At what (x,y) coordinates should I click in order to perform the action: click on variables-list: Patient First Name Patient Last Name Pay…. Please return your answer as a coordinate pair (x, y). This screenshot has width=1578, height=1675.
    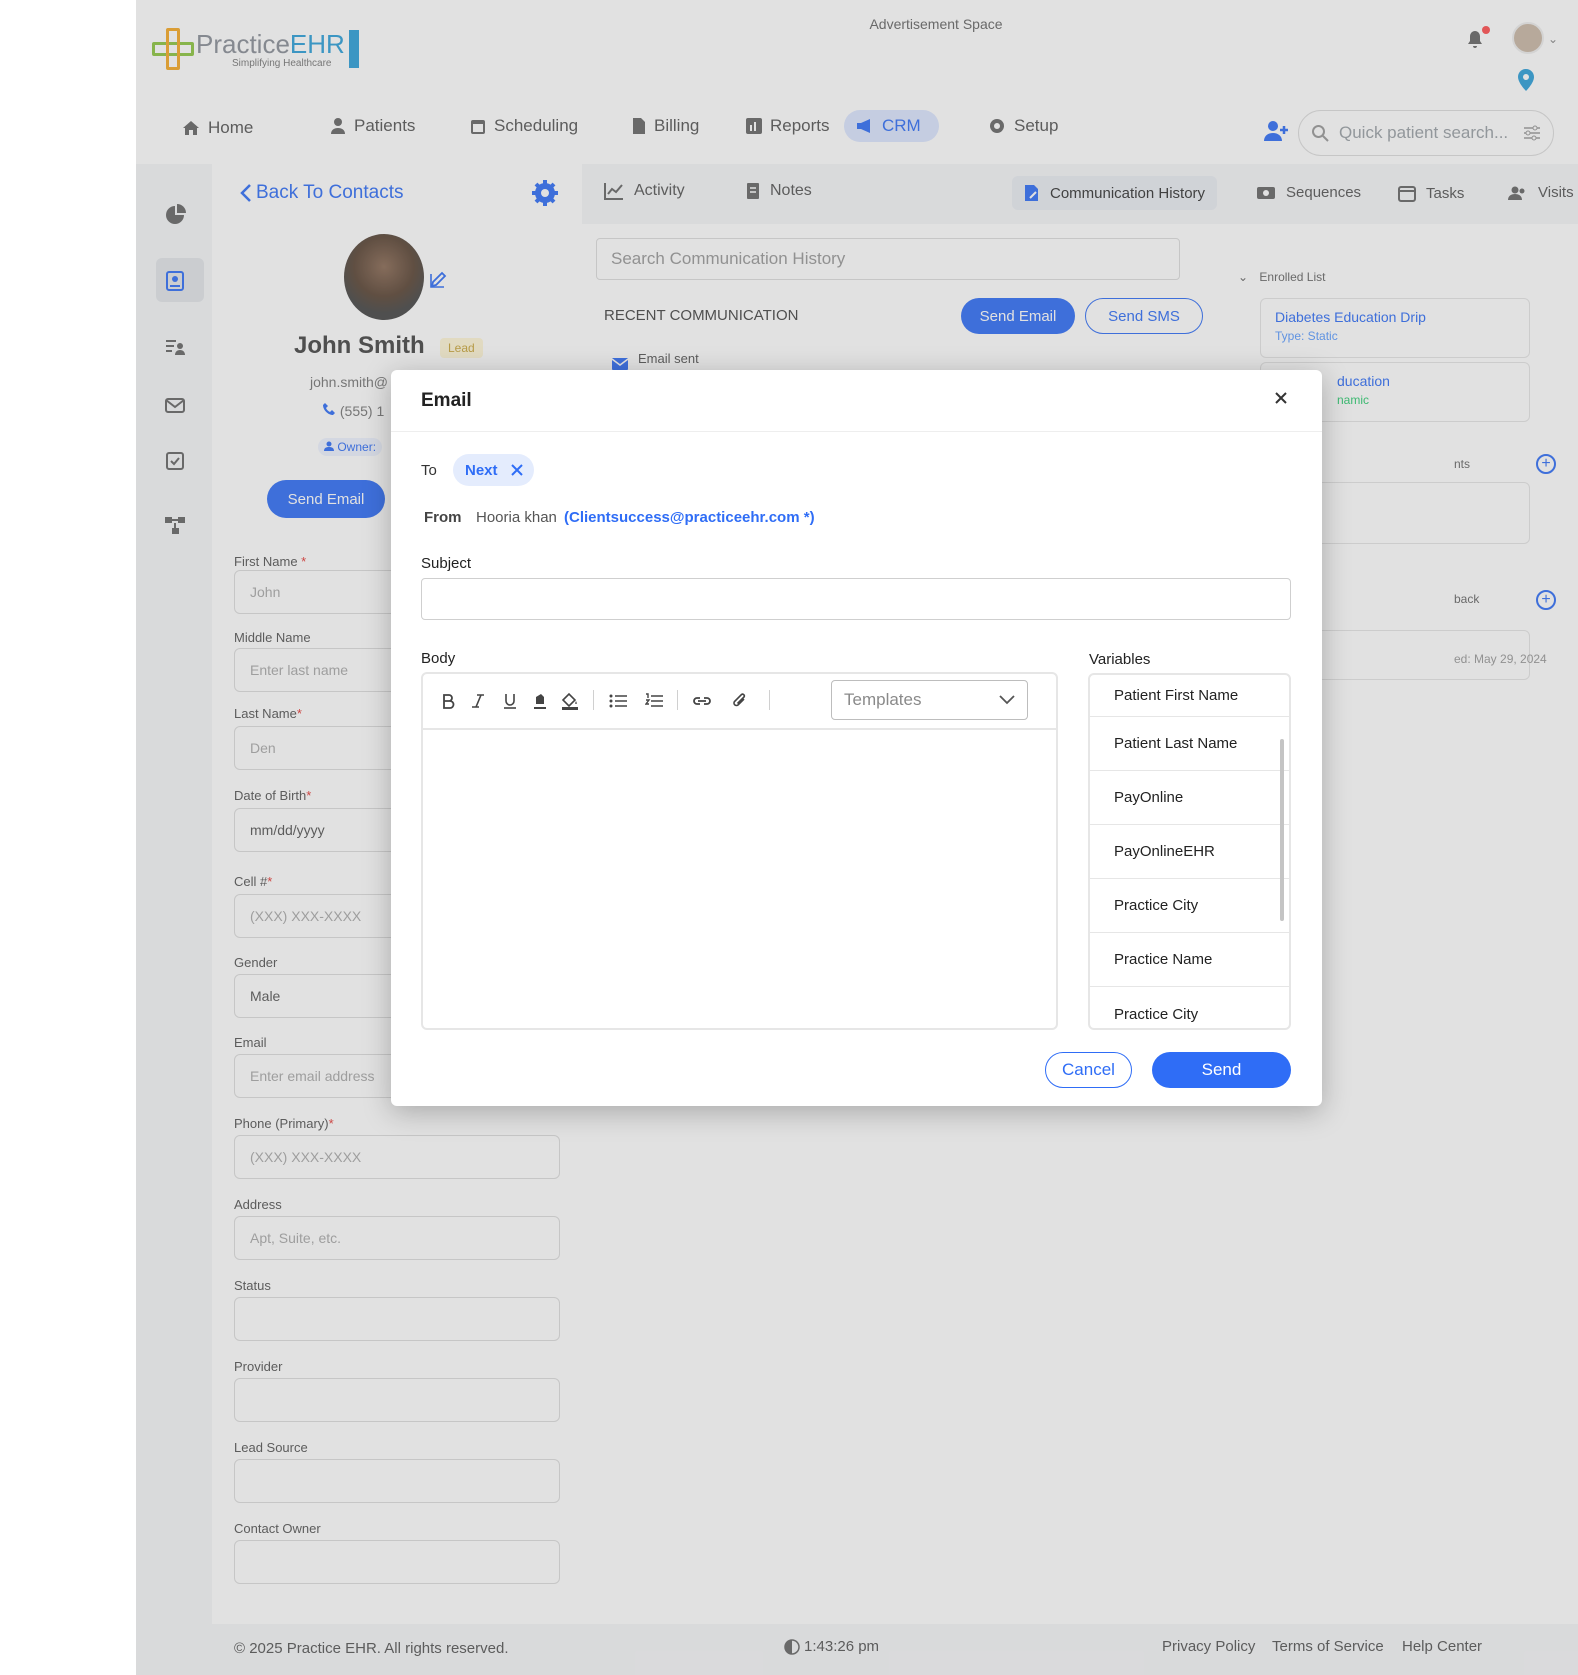
    Looking at the image, I should click on (1189, 851).